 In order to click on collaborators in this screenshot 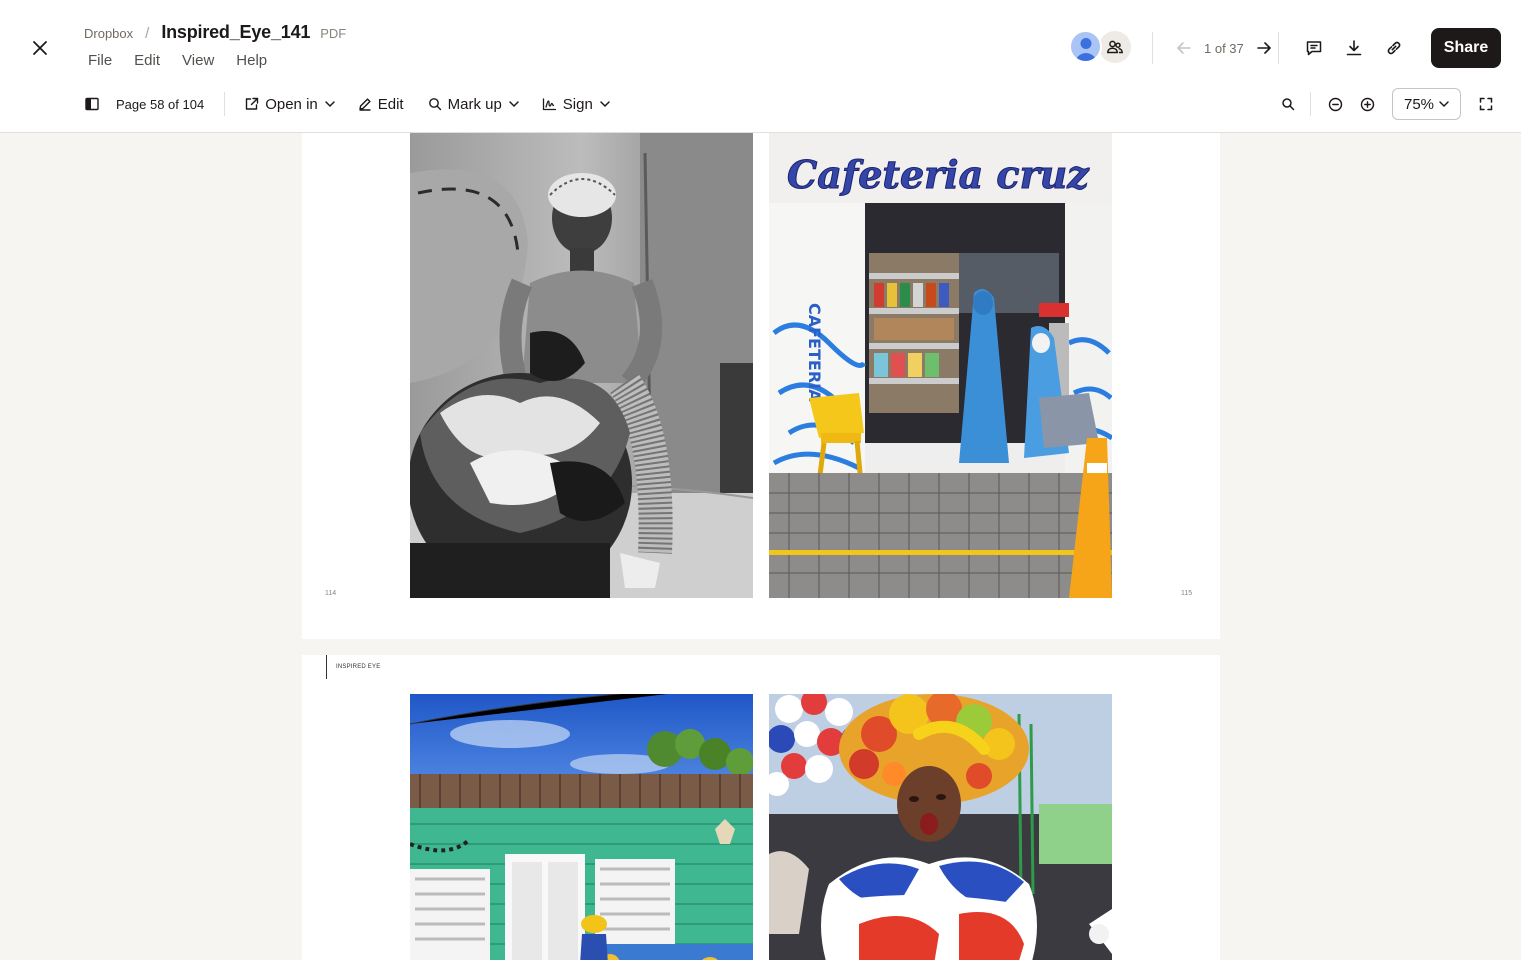, I will do `click(1100, 46)`.